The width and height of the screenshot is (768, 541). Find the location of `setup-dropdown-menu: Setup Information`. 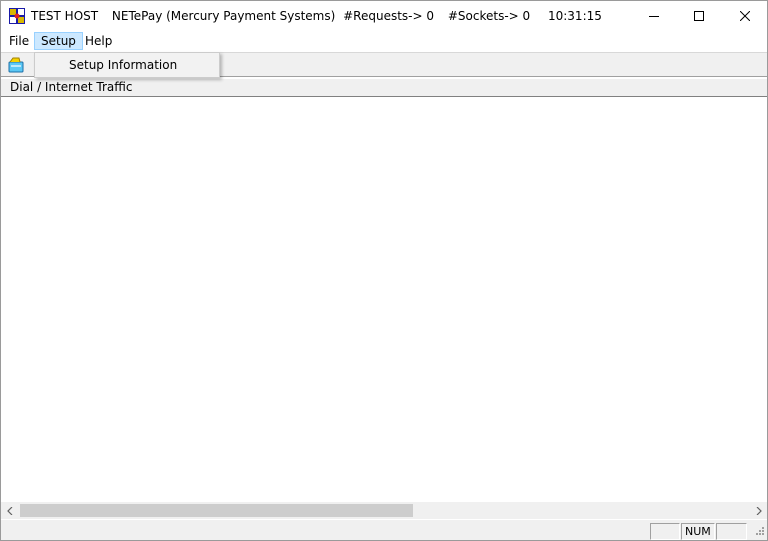

setup-dropdown-menu: Setup Information is located at coordinates (127, 65).